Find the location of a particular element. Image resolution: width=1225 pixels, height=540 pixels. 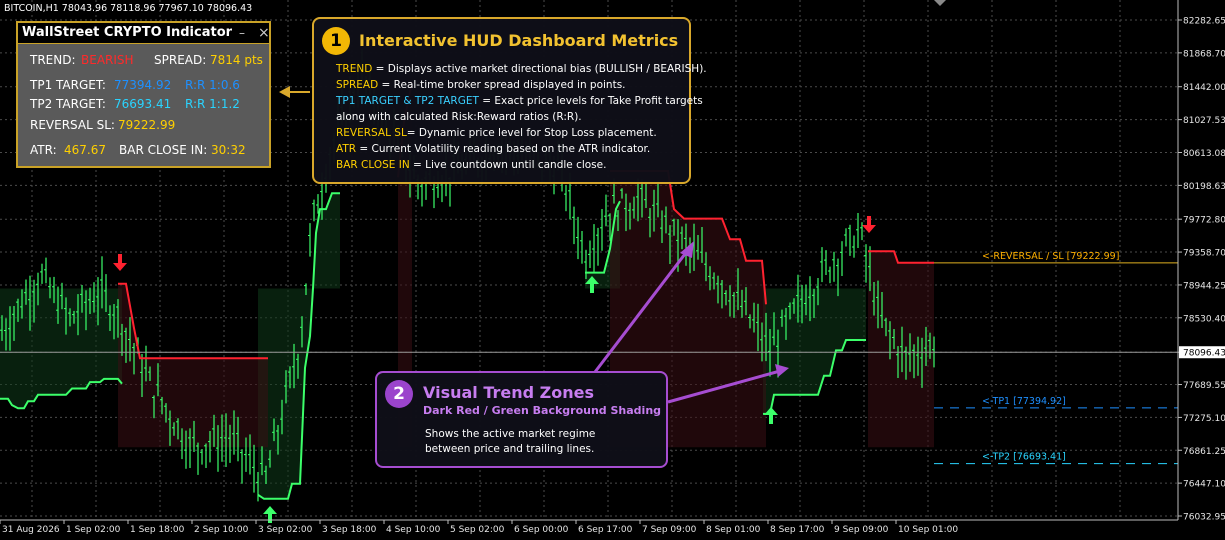

tp1-level-label: <-TP1 [77394.92] is located at coordinates (1024, 401).